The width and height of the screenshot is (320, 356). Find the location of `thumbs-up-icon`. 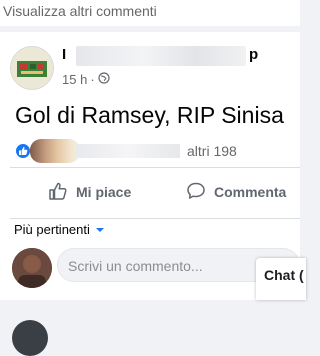

thumbs-up-icon is located at coordinates (58, 192).